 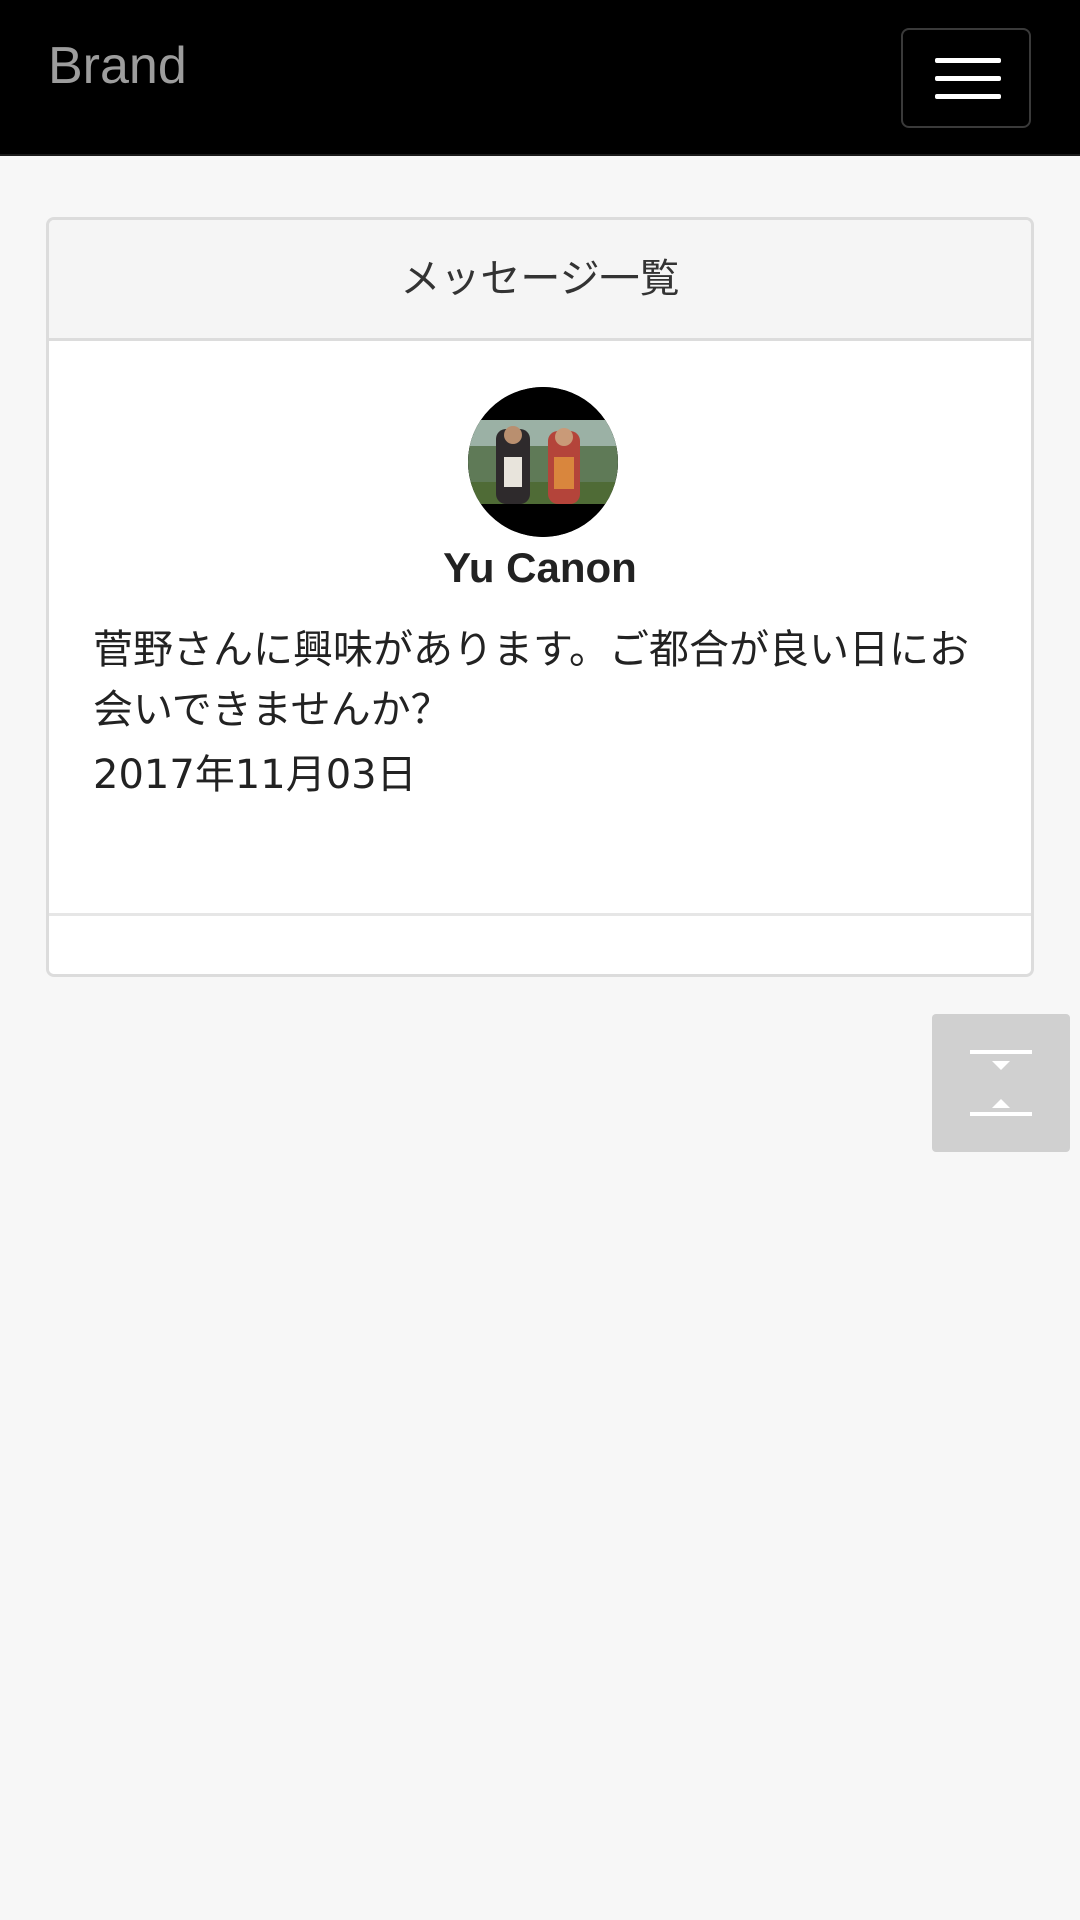 I want to click on menu-toggle-button, so click(x=966, y=78).